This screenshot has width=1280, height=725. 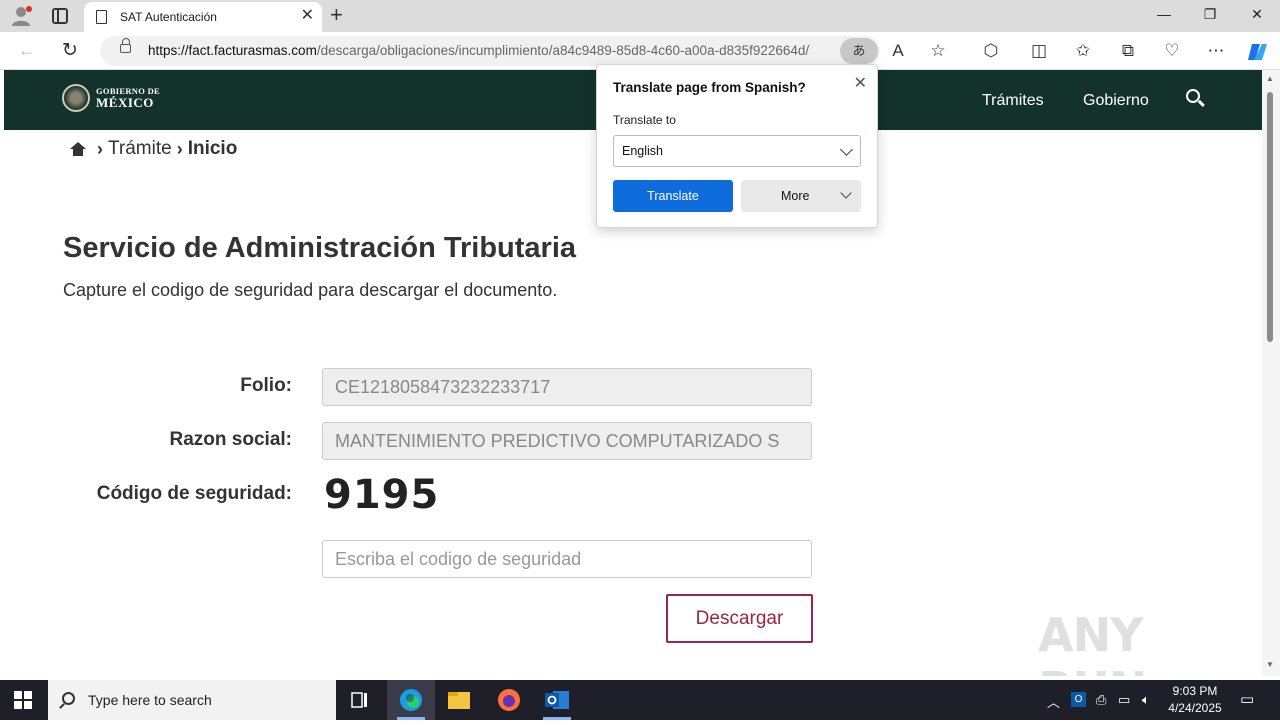 What do you see at coordinates (125, 102) in the screenshot?
I see `logo-text-bottom: MÉXICO` at bounding box center [125, 102].